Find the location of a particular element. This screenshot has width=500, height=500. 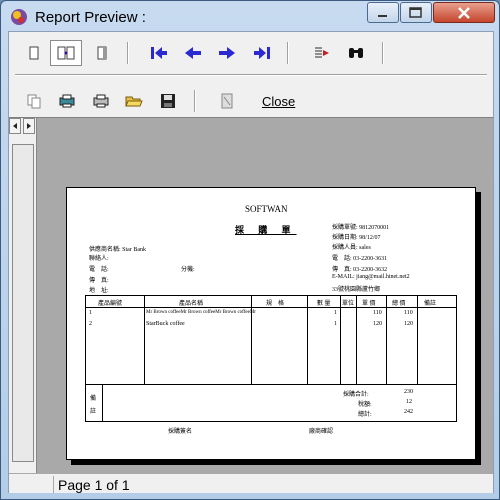

status-bar: Page 1 of 1 is located at coordinates (251, 483).